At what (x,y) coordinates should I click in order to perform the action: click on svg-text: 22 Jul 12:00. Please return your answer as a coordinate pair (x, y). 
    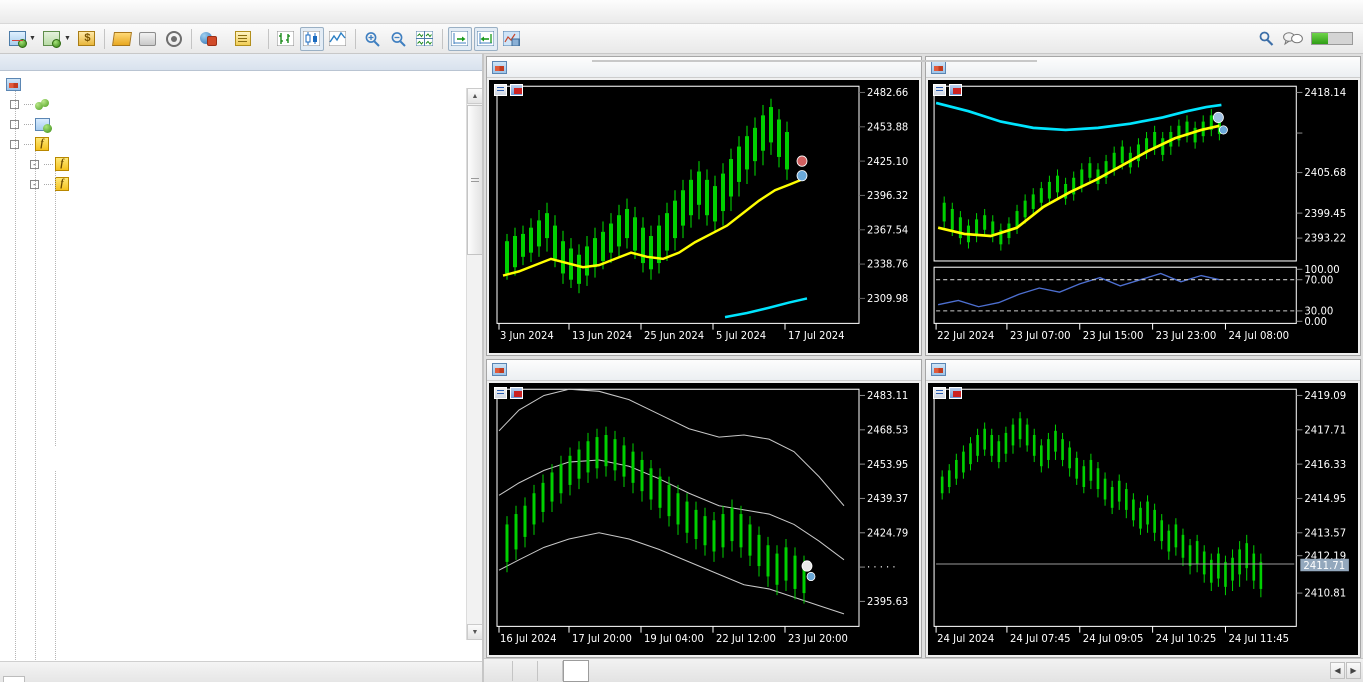
    Looking at the image, I should click on (746, 638).